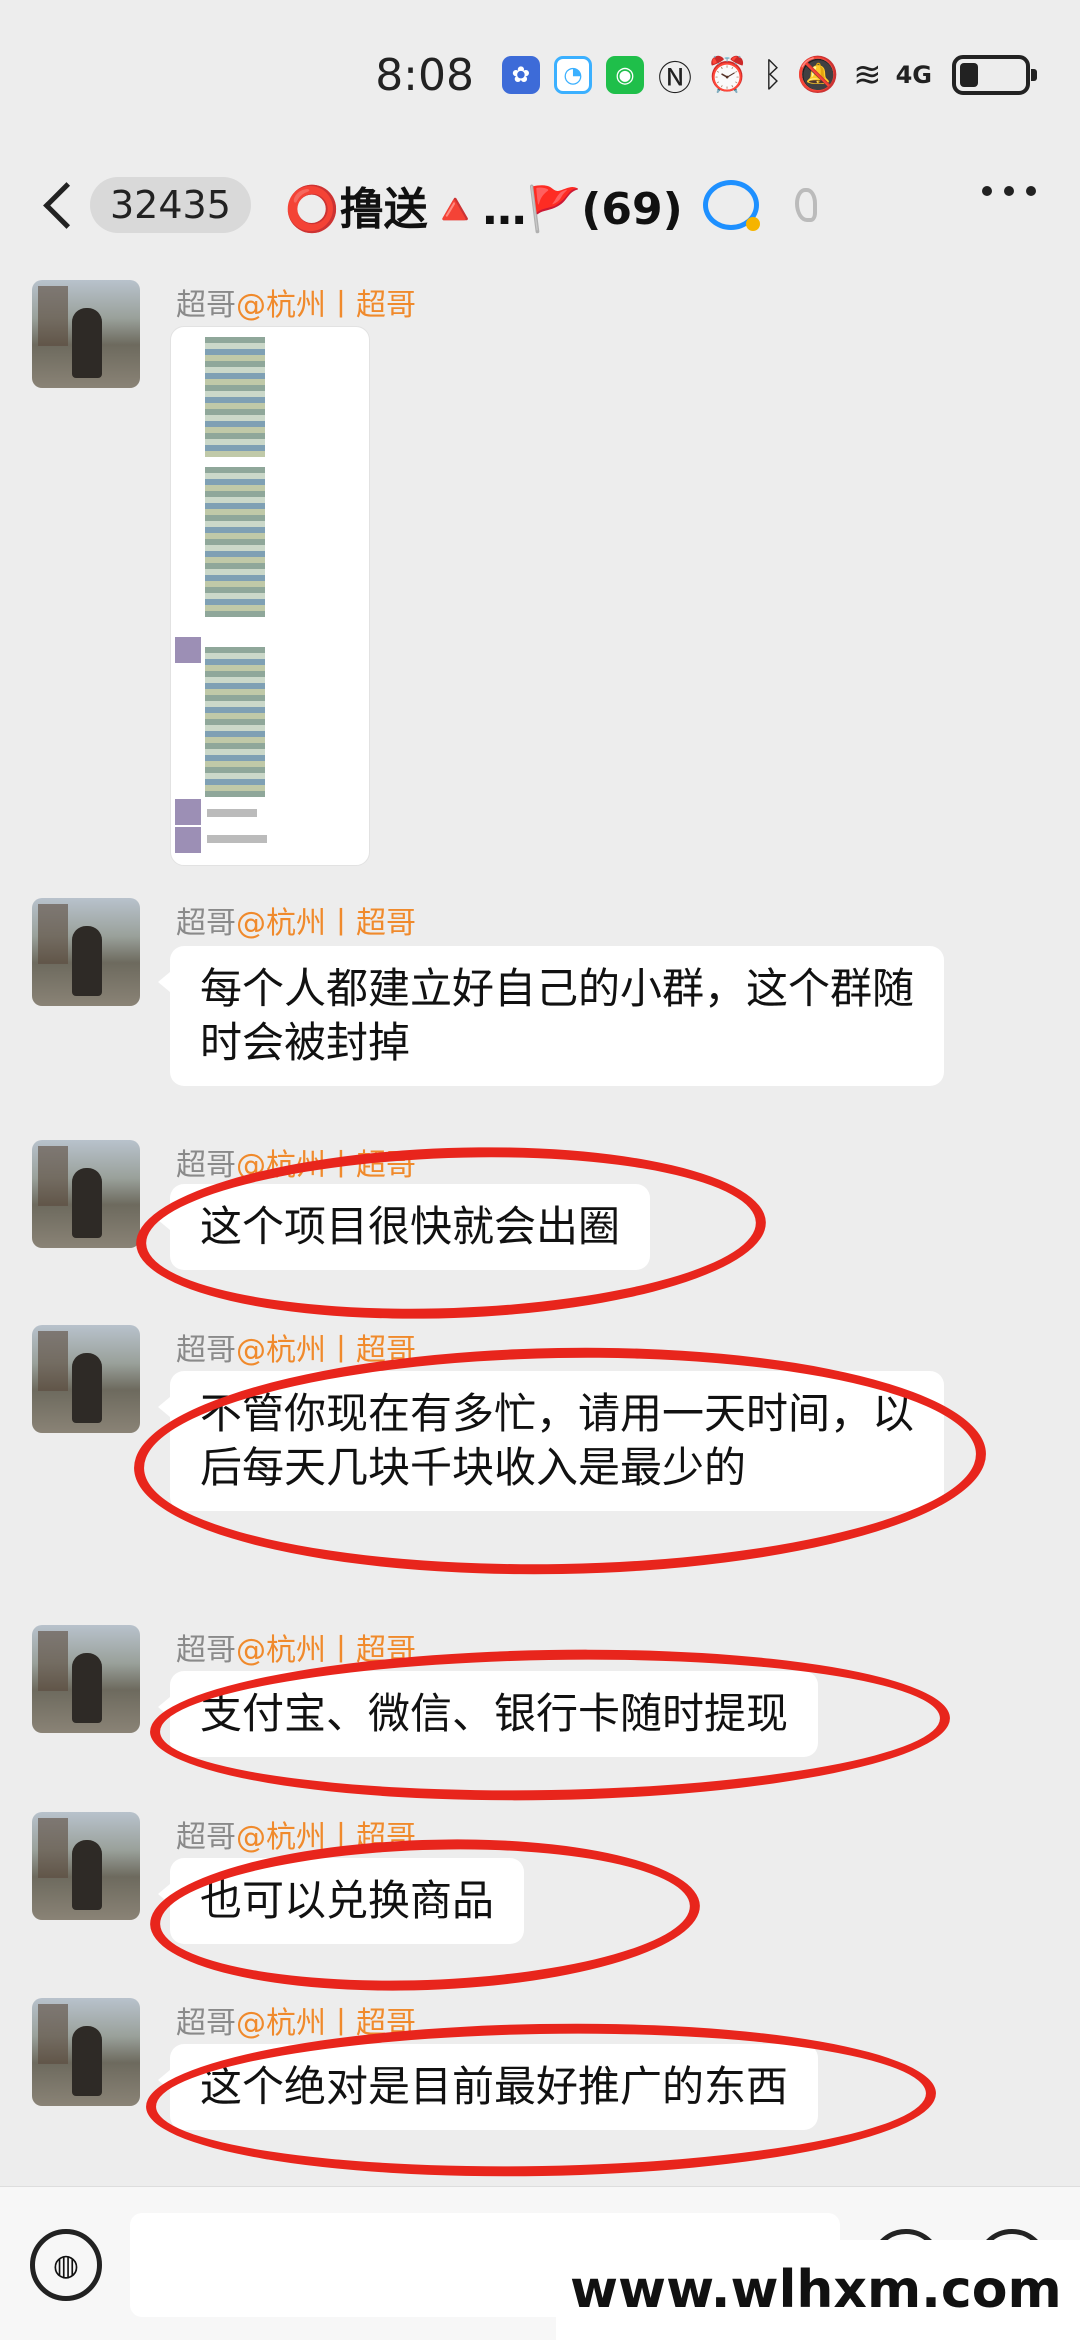  I want to click on chat-header: 32435 ⭕撸送🔺…🚩(69), so click(540, 205).